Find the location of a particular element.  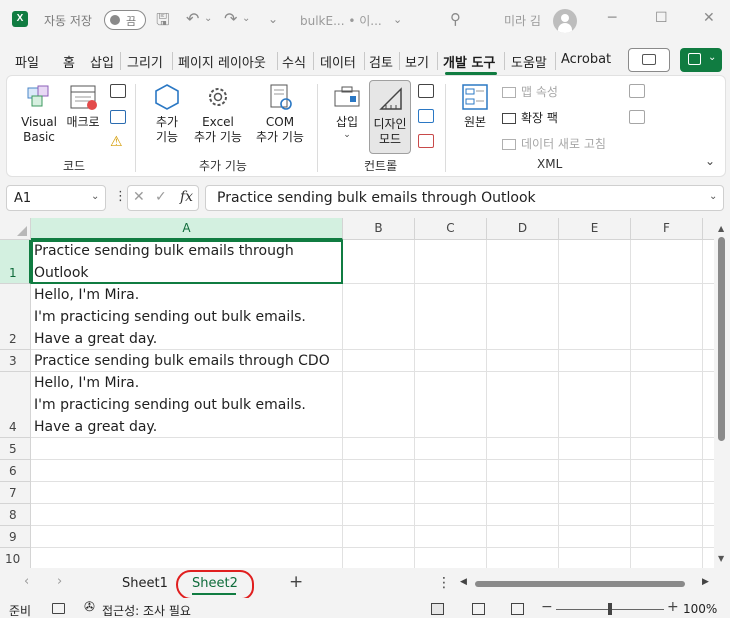

normal-view-icon is located at coordinates (437, 609).